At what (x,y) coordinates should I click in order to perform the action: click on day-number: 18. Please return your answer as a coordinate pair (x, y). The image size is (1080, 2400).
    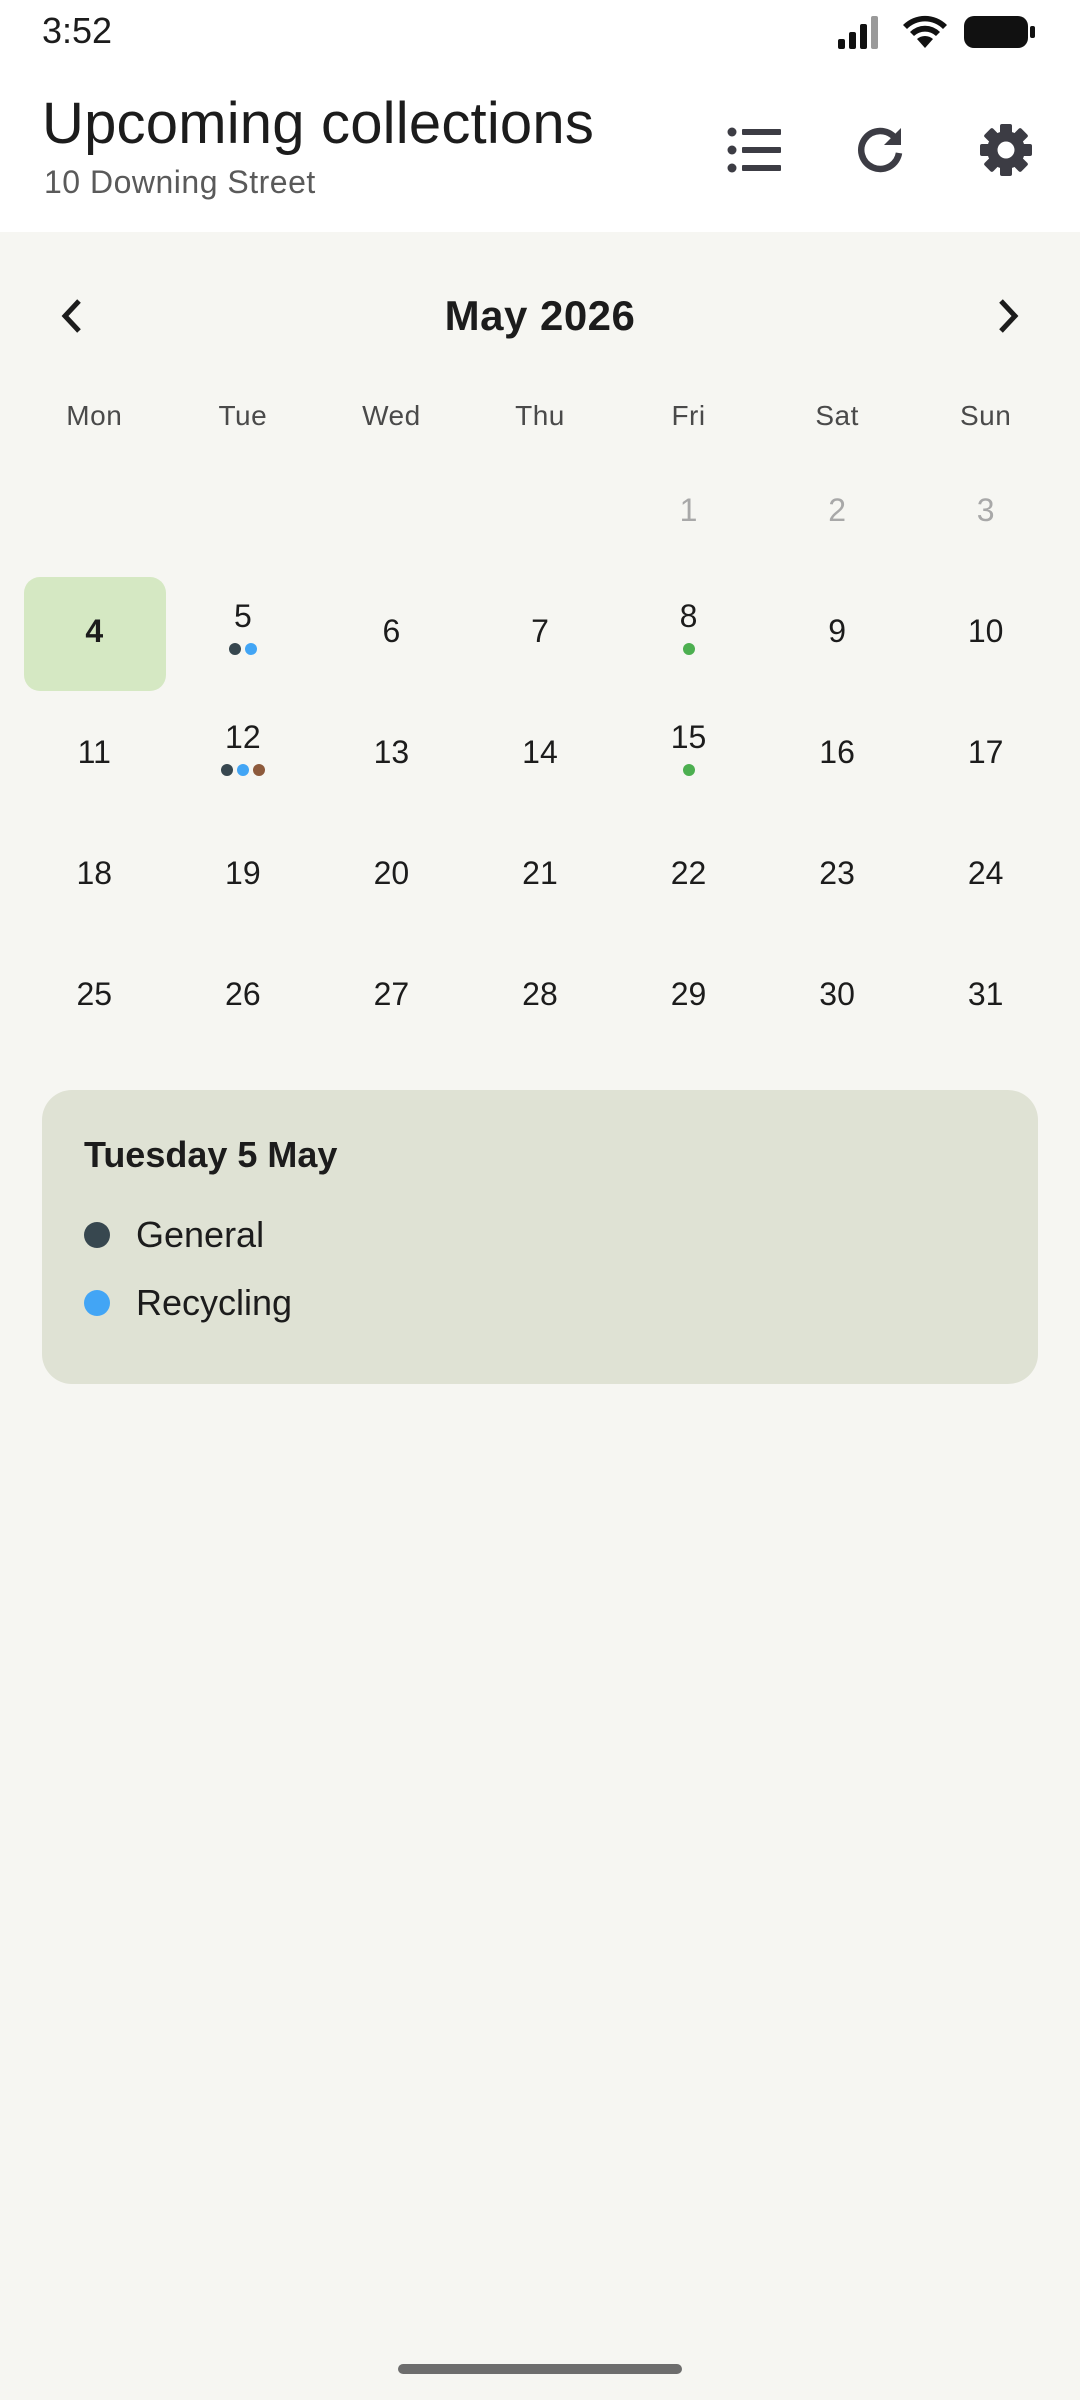
    Looking at the image, I should click on (94, 873).